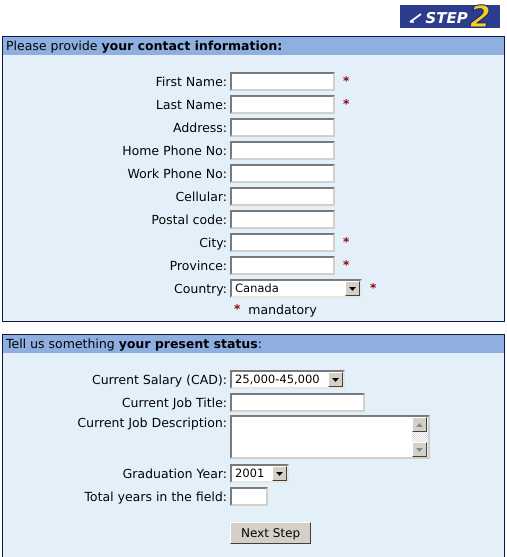  I want to click on field-label: Last Name:, so click(190, 104).